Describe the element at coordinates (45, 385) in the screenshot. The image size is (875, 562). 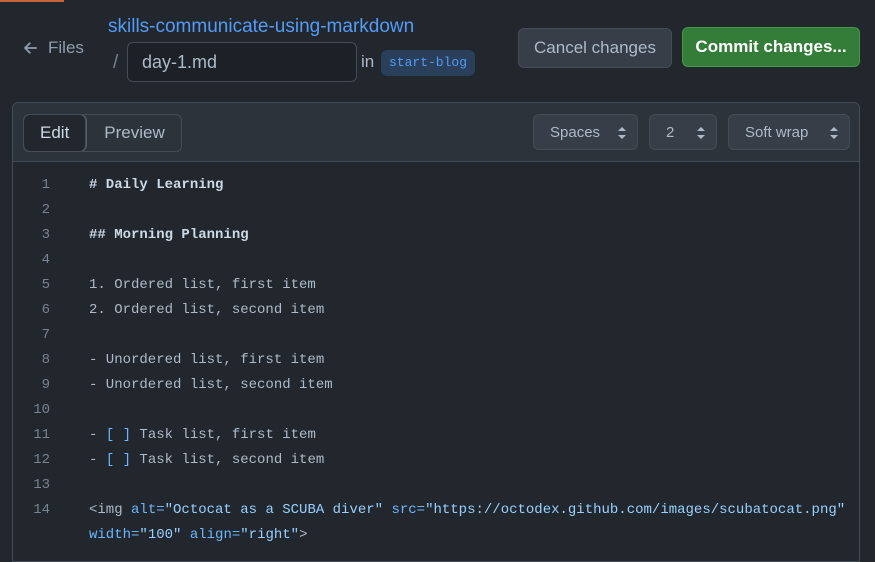
I see `line-number: 9` at that location.